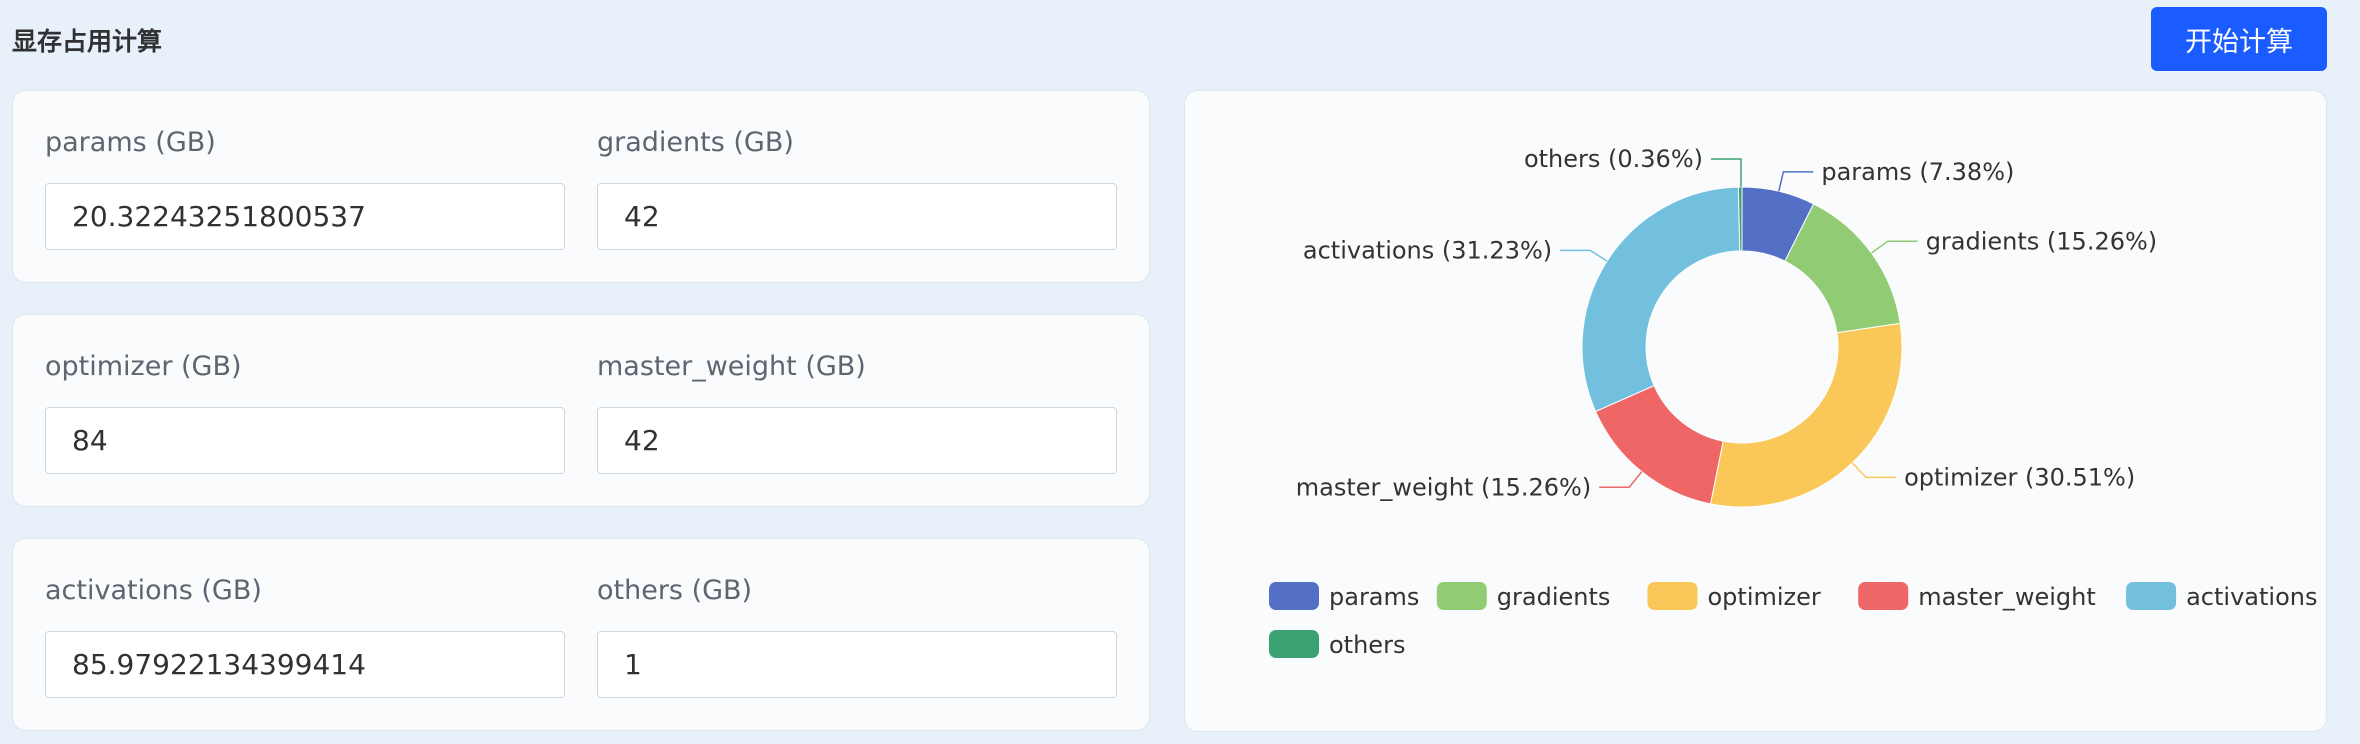  What do you see at coordinates (1374, 597) in the screenshot?
I see `legend-label: params` at bounding box center [1374, 597].